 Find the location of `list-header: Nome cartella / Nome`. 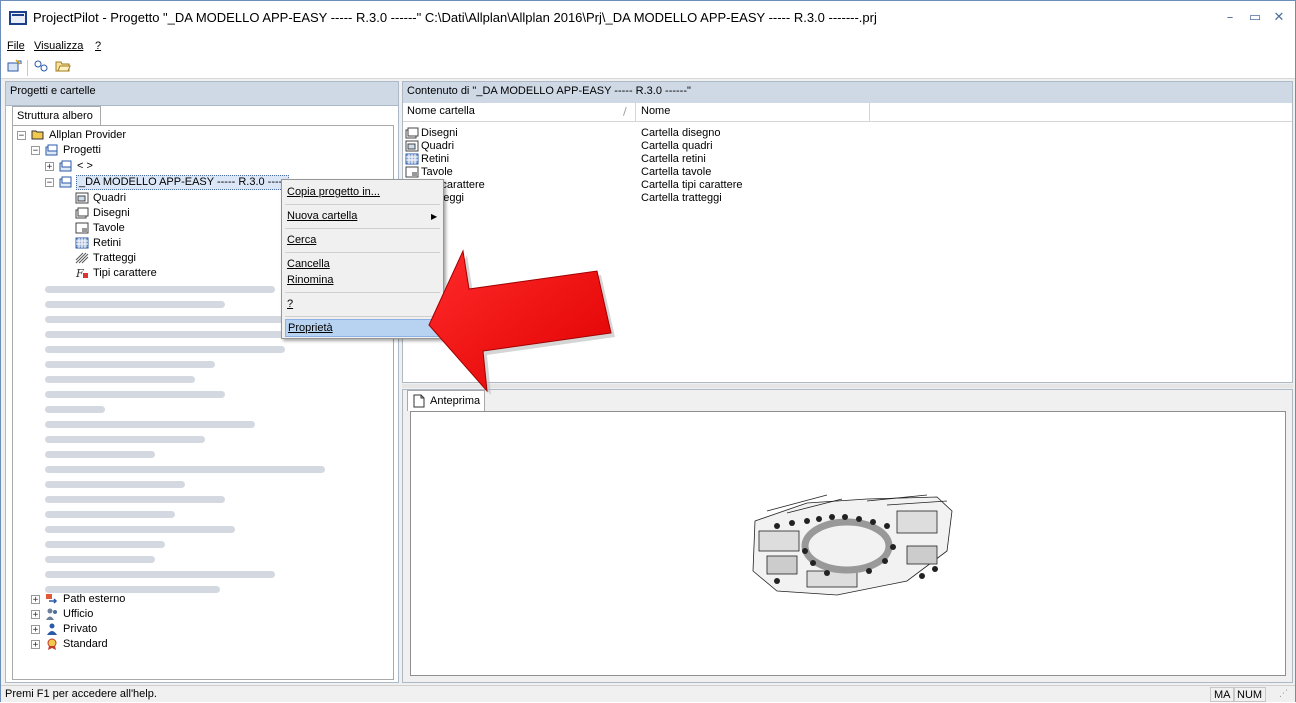

list-header: Nome cartella / Nome is located at coordinates (847, 112).